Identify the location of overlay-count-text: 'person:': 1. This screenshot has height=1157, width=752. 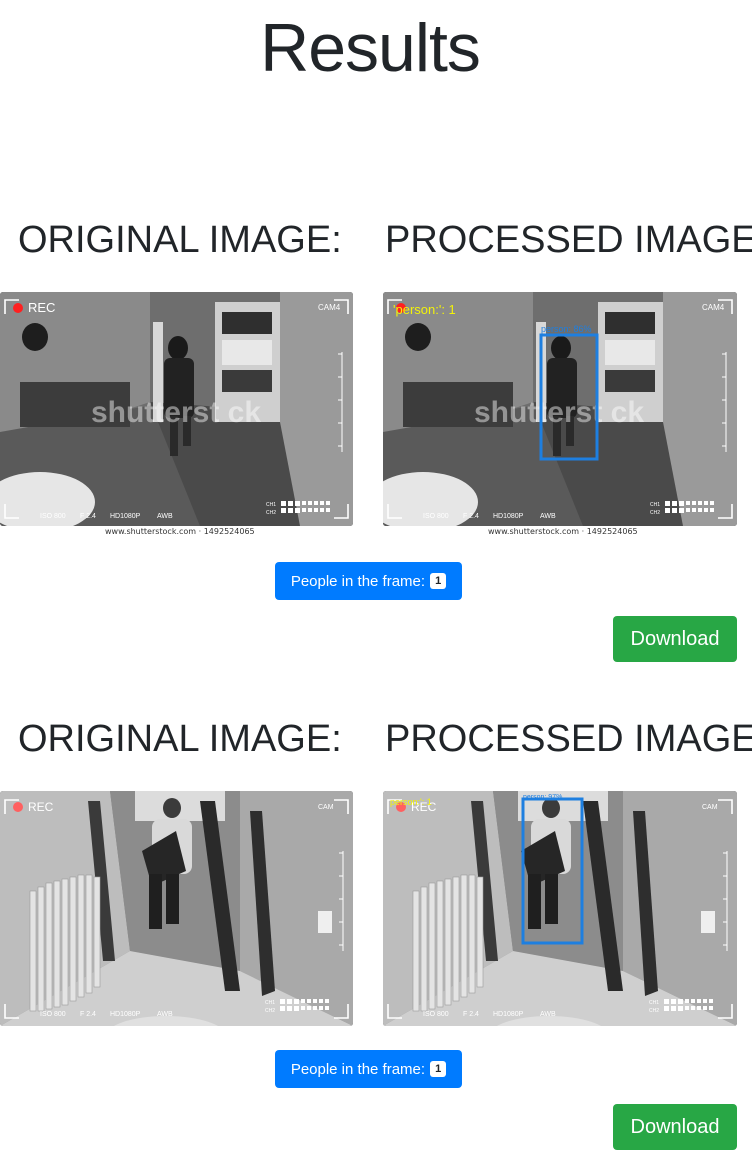
(424, 309).